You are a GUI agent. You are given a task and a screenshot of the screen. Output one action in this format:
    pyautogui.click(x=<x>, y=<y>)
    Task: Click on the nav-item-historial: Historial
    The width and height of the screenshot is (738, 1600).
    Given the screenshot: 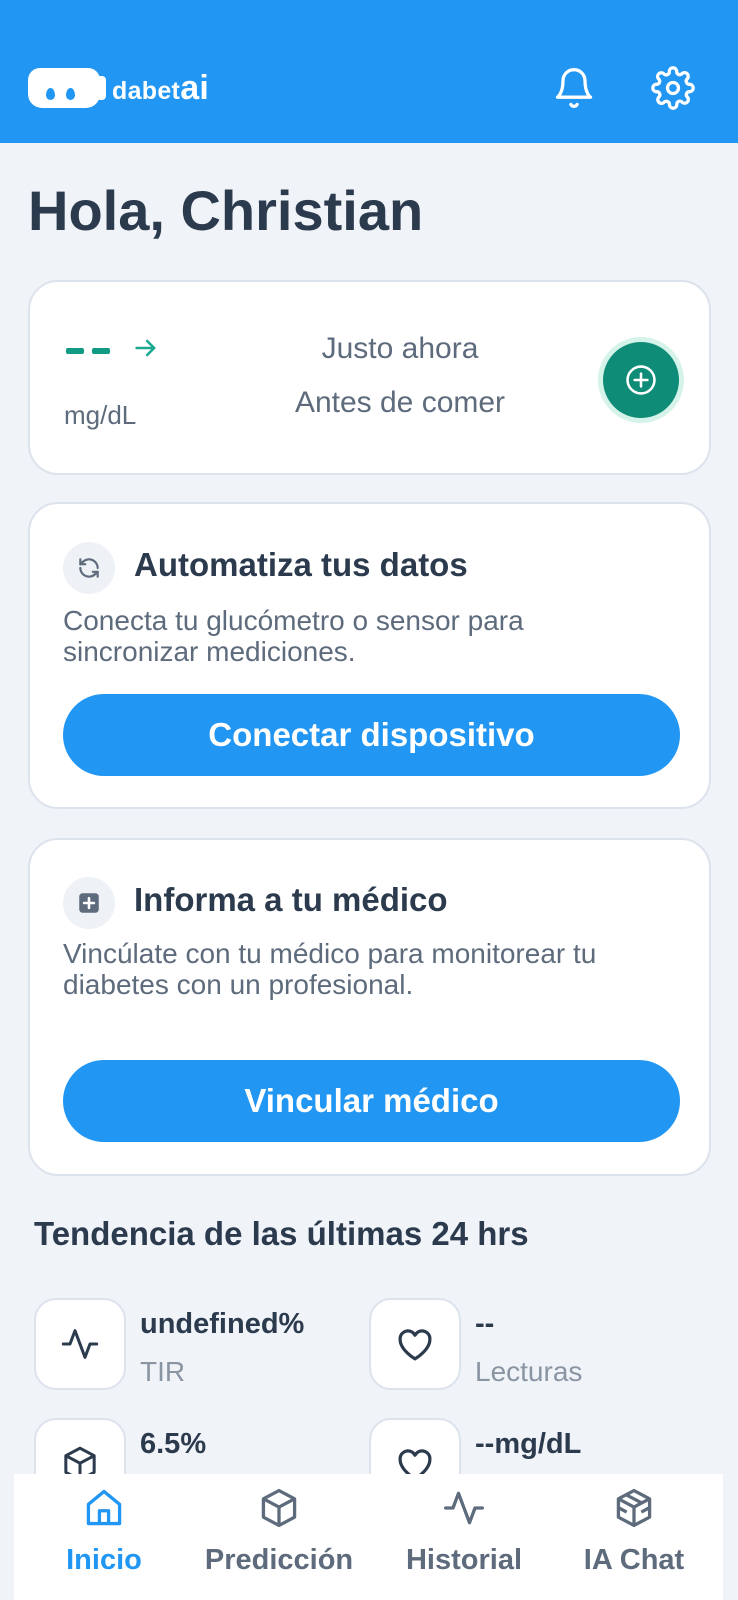 What is the action you would take?
    pyautogui.click(x=464, y=1537)
    